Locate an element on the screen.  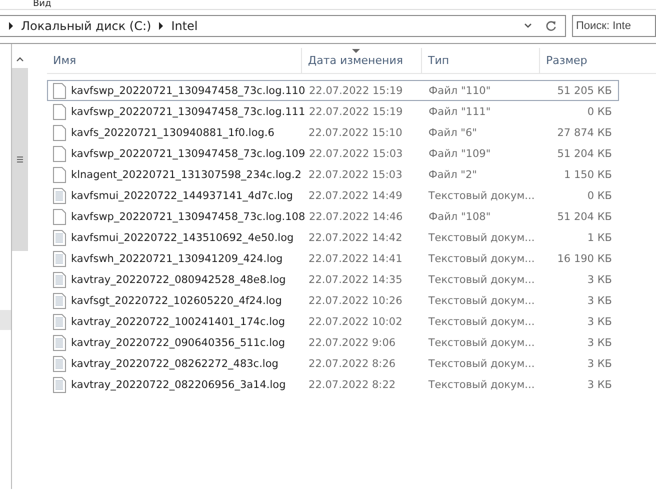
date-cell-text: 22.07.2022 10:02 is located at coordinates (356, 322).